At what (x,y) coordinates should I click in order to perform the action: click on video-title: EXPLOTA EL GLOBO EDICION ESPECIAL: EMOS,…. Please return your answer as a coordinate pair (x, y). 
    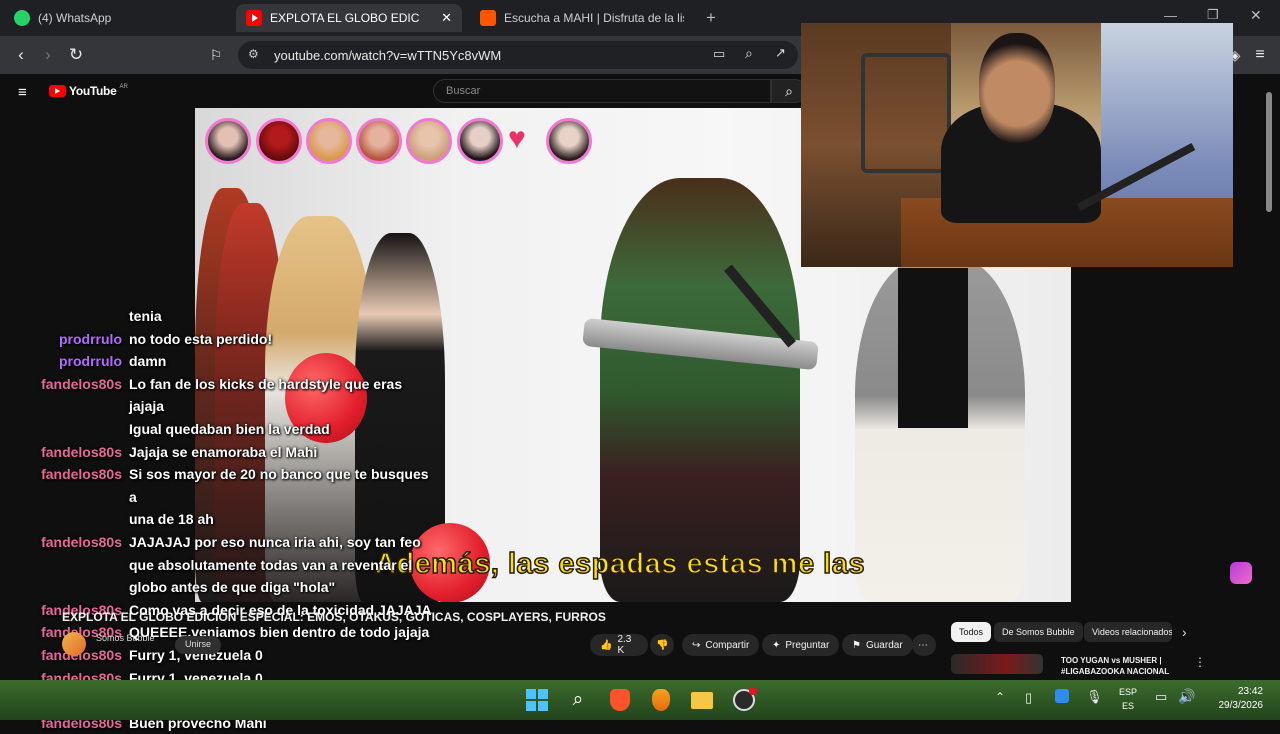
    Looking at the image, I should click on (334, 617).